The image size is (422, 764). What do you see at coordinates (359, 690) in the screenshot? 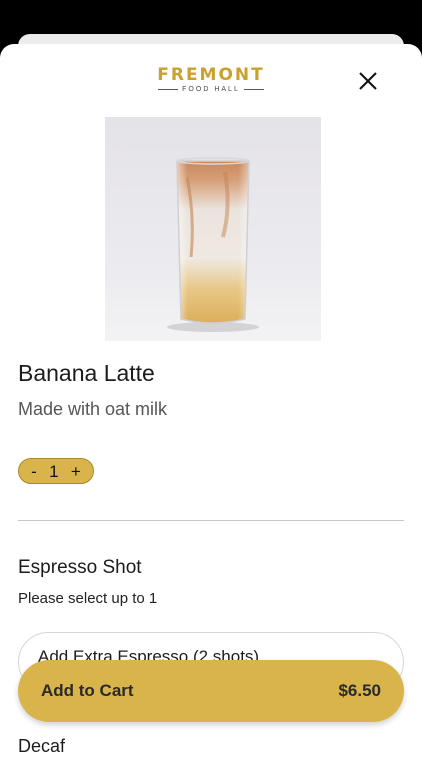
I see `cart-price: $6.50` at bounding box center [359, 690].